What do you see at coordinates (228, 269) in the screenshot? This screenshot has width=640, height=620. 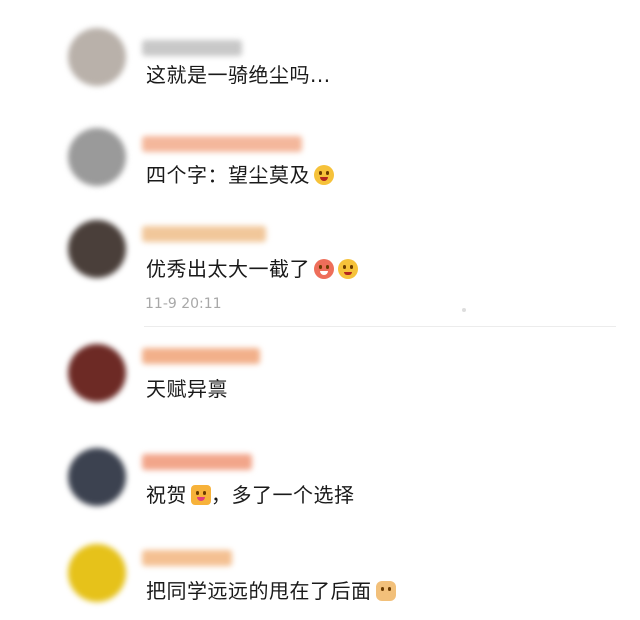 I see `comment-text: 优秀出太大一截了` at bounding box center [228, 269].